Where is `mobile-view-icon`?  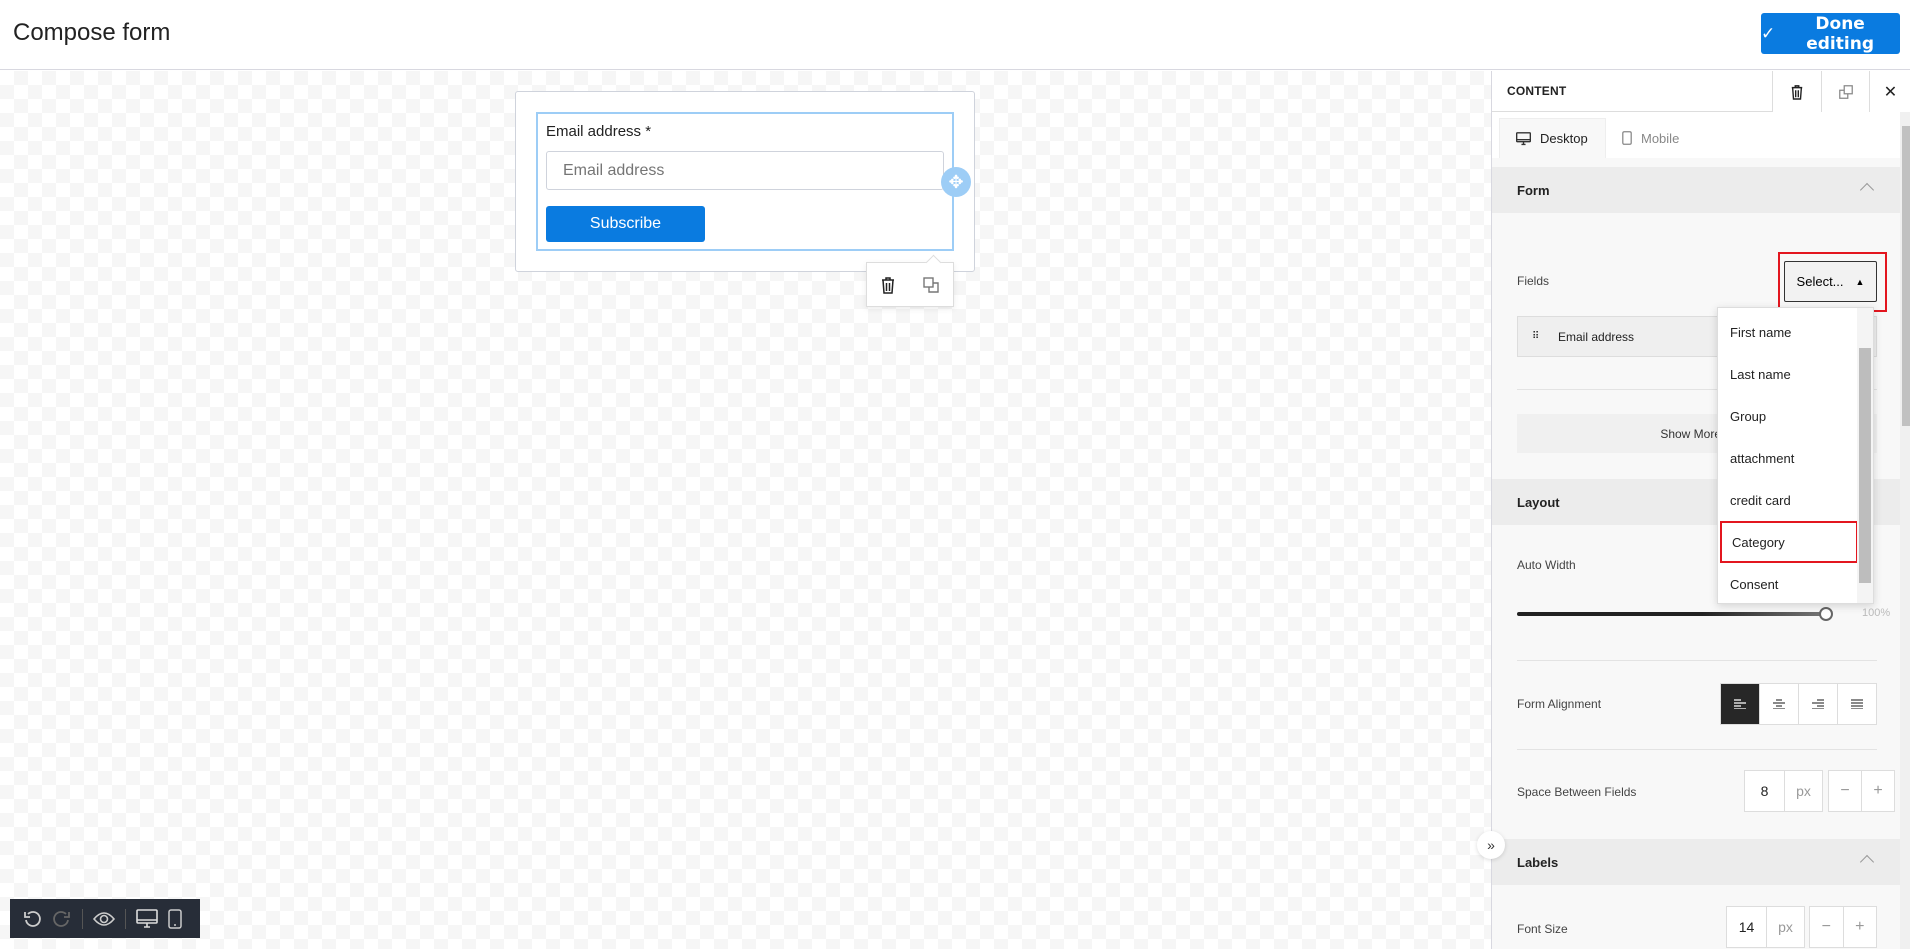 mobile-view-icon is located at coordinates (175, 918).